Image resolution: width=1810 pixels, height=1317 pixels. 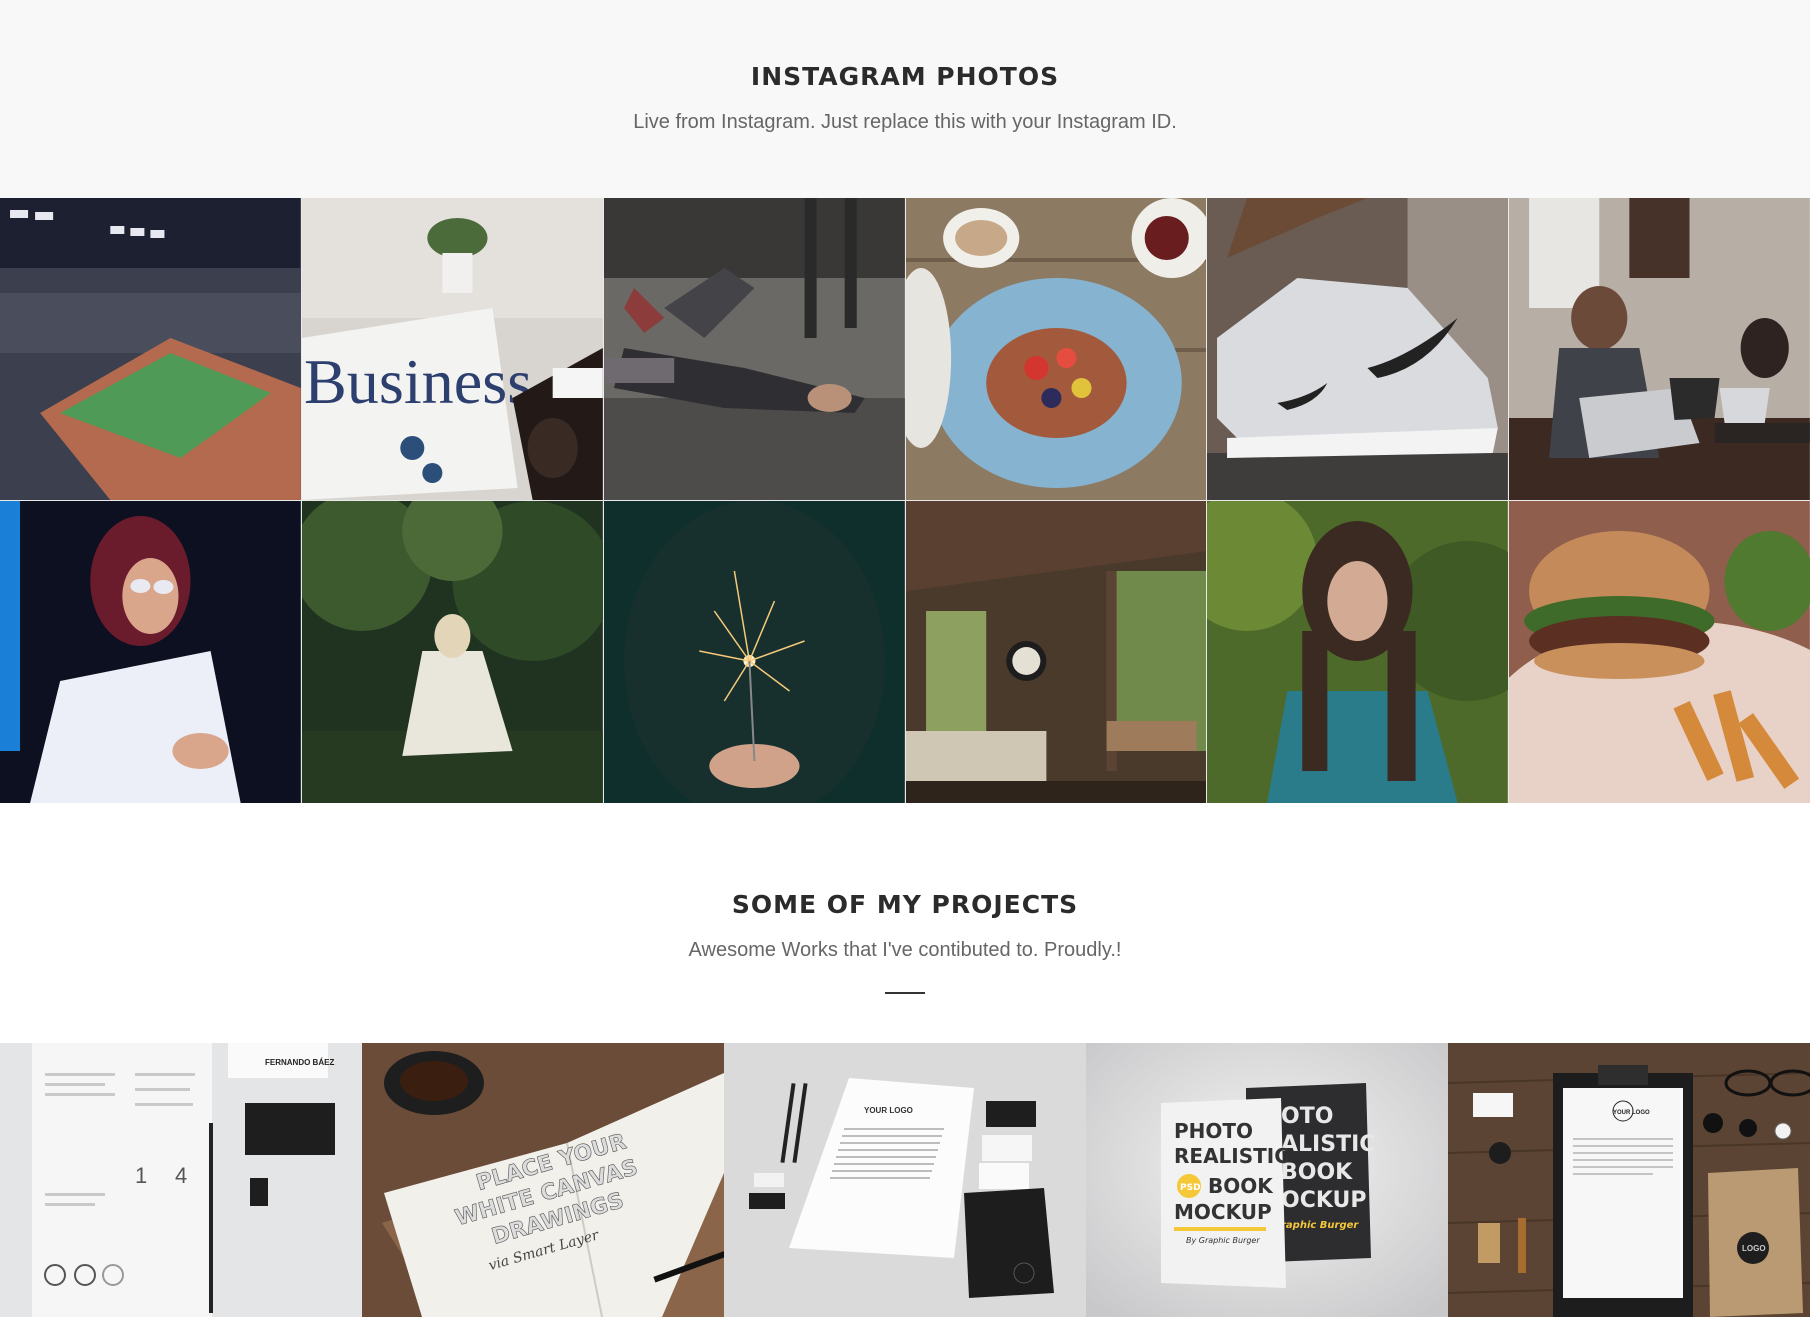 What do you see at coordinates (181, 1175) in the screenshot?
I see `resume-number-2: 4` at bounding box center [181, 1175].